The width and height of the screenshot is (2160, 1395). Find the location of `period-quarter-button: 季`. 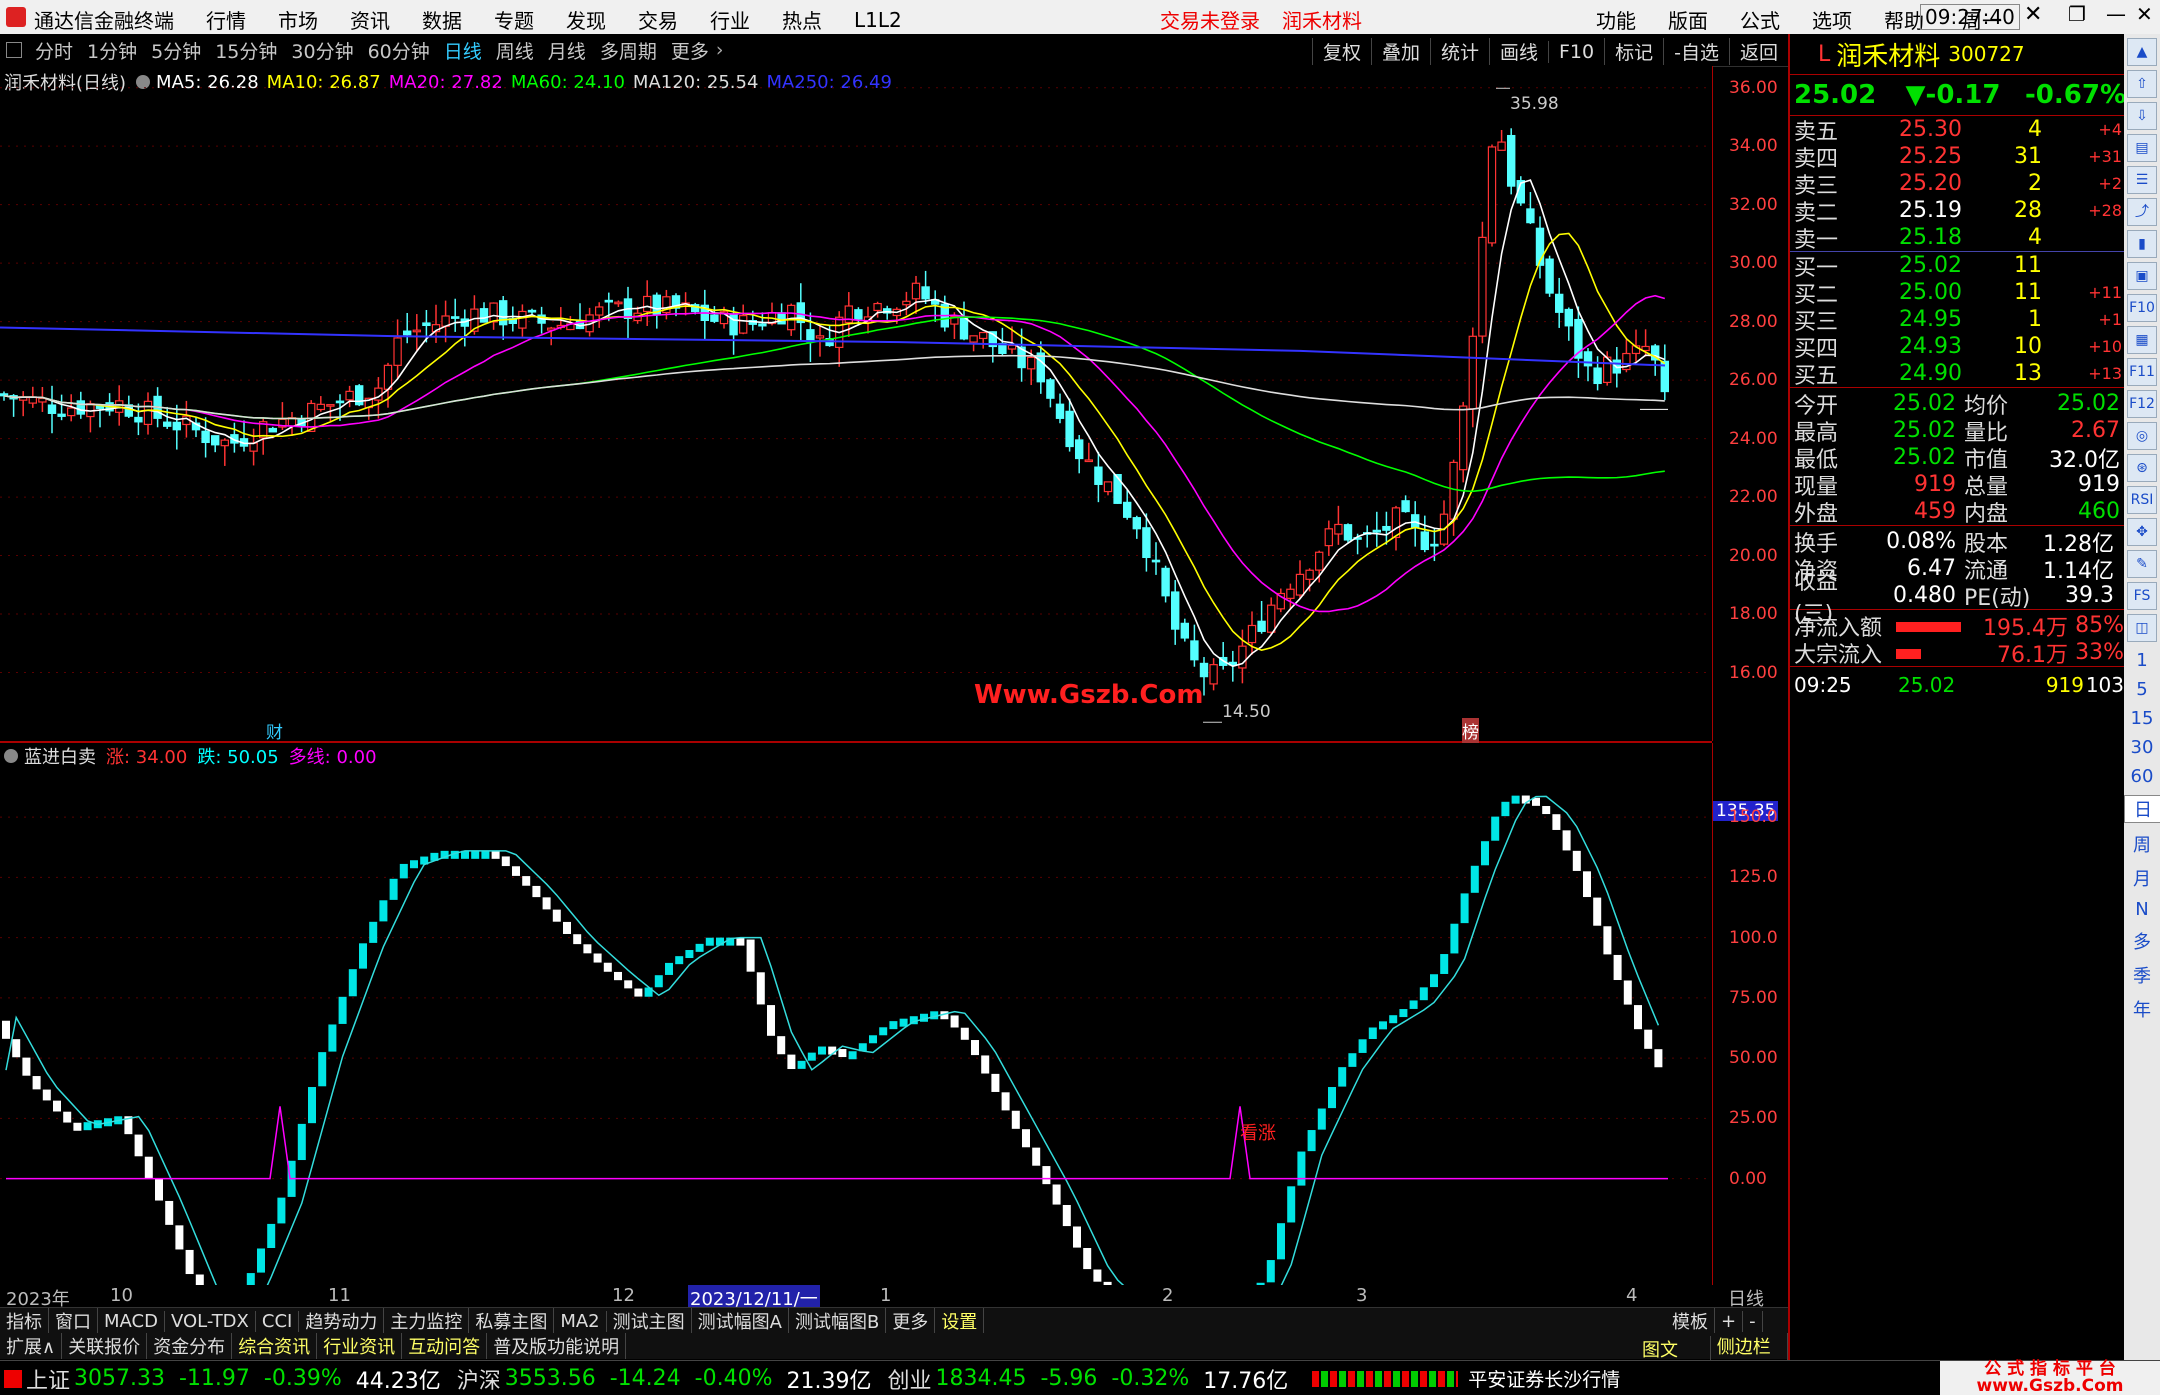

period-quarter-button: 季 is located at coordinates (2142, 975).